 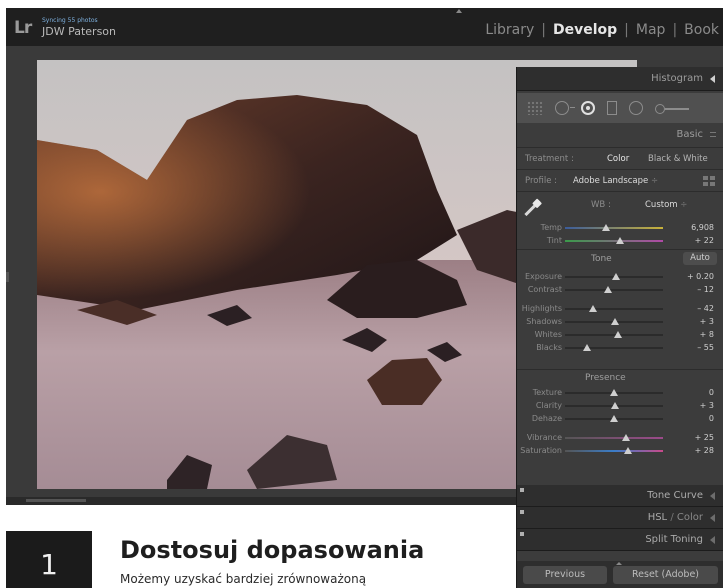 What do you see at coordinates (702, 227) in the screenshot?
I see `slider-value: 6,908` at bounding box center [702, 227].